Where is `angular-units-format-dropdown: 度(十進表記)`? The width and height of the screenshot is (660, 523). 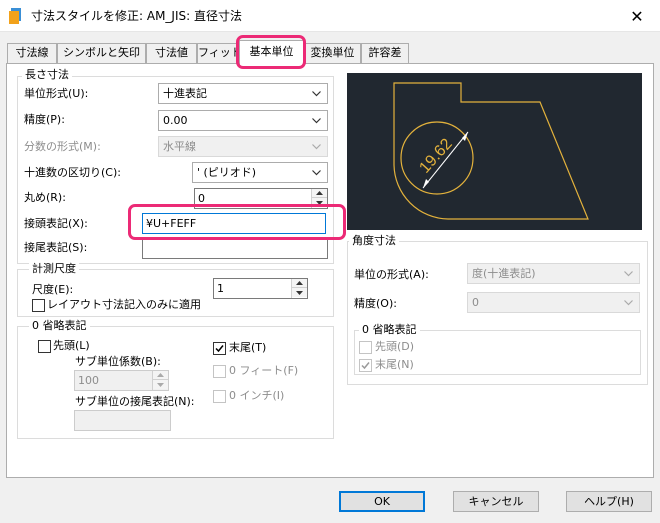 angular-units-format-dropdown: 度(十進表記) is located at coordinates (553, 273).